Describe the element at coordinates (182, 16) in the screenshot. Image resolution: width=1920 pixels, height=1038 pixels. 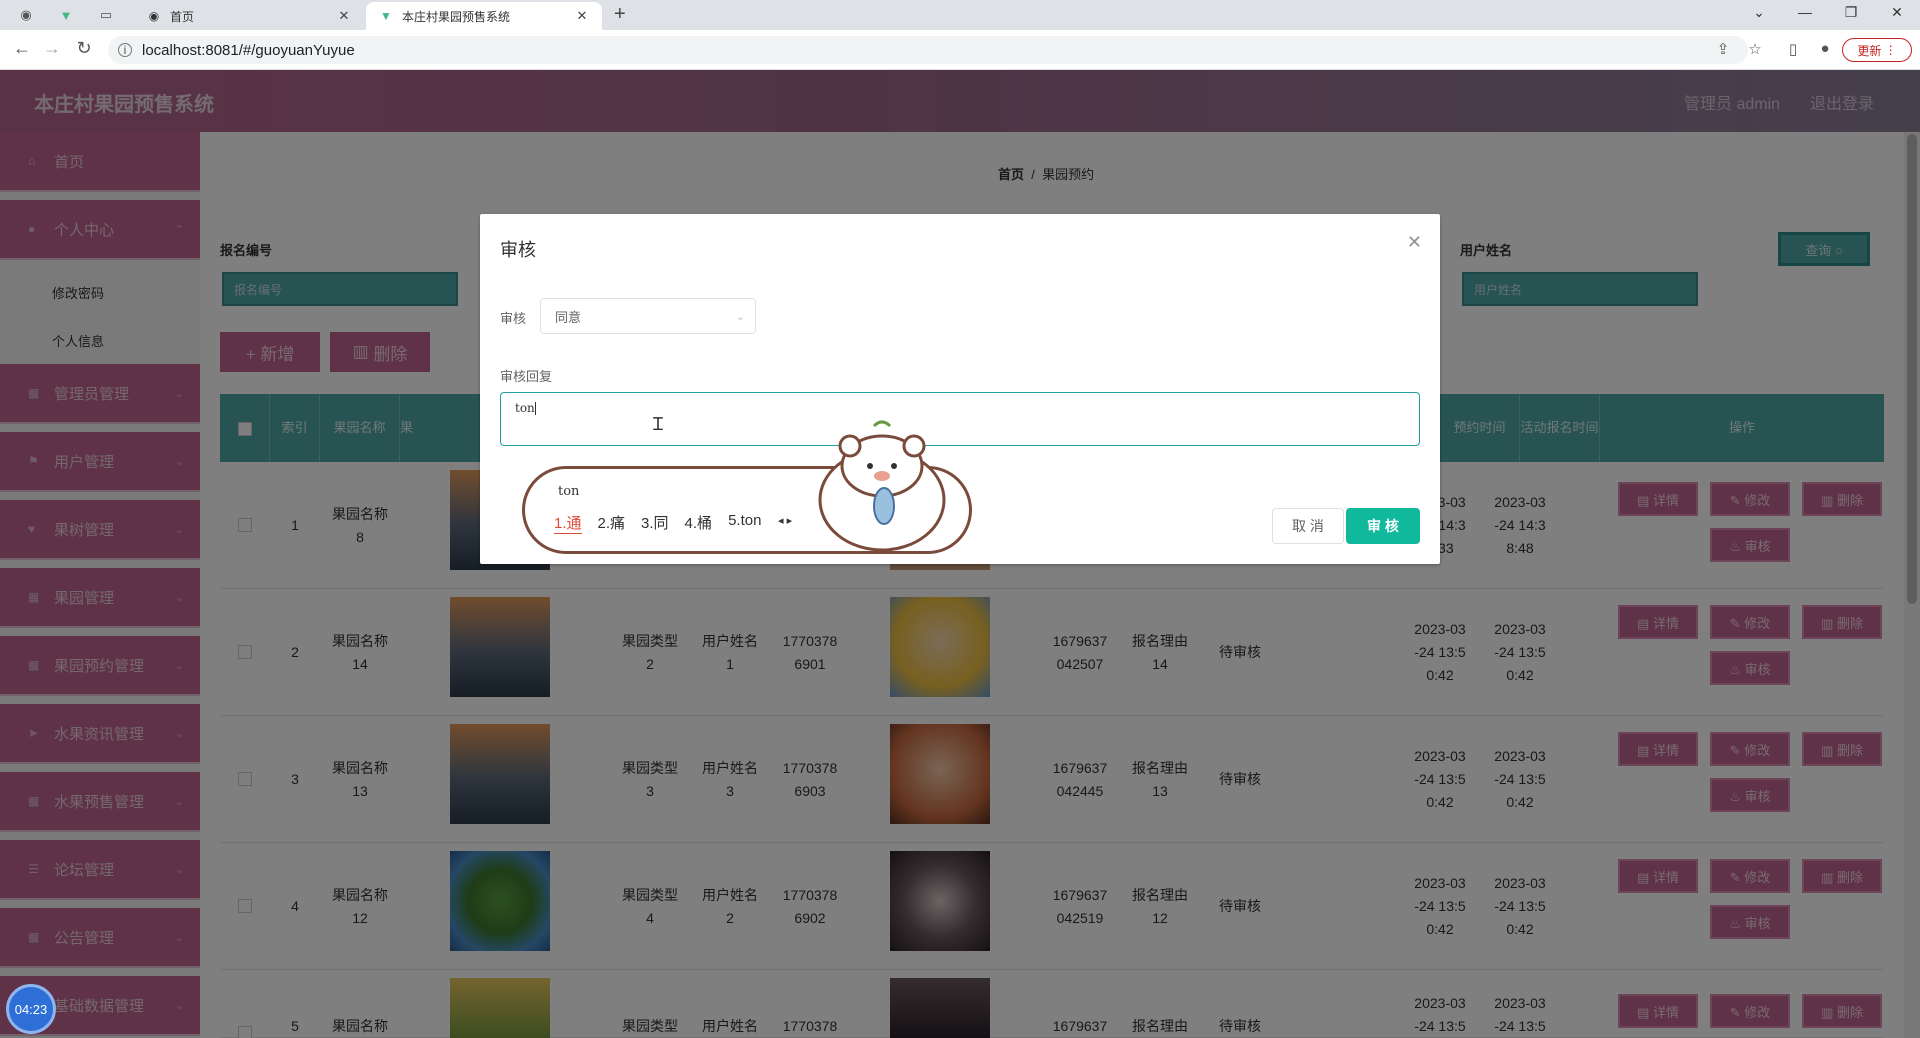
I see `tab-label: 首页` at that location.